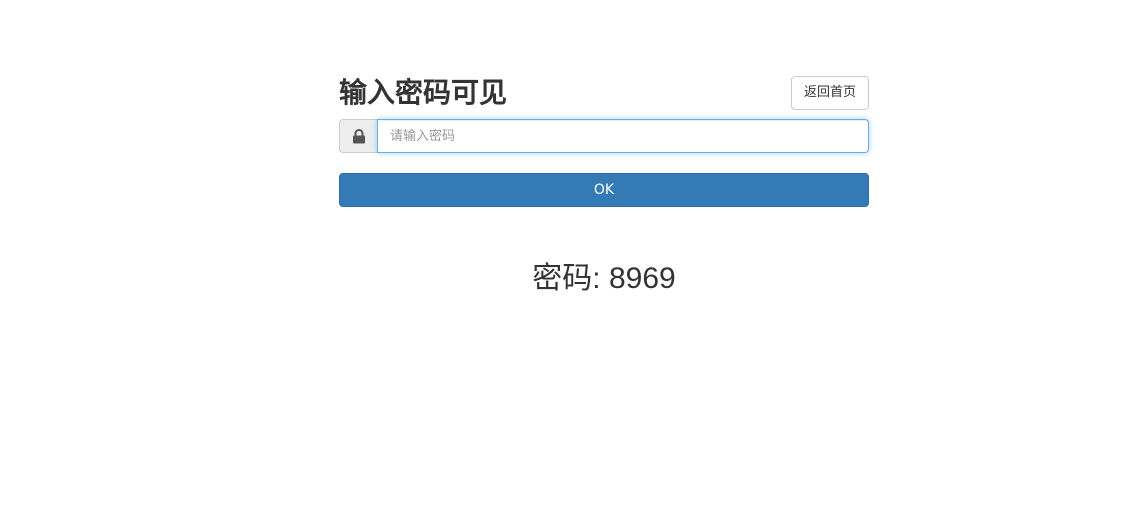  I want to click on header-row: 输入密码可见 返回首页, so click(604, 97).